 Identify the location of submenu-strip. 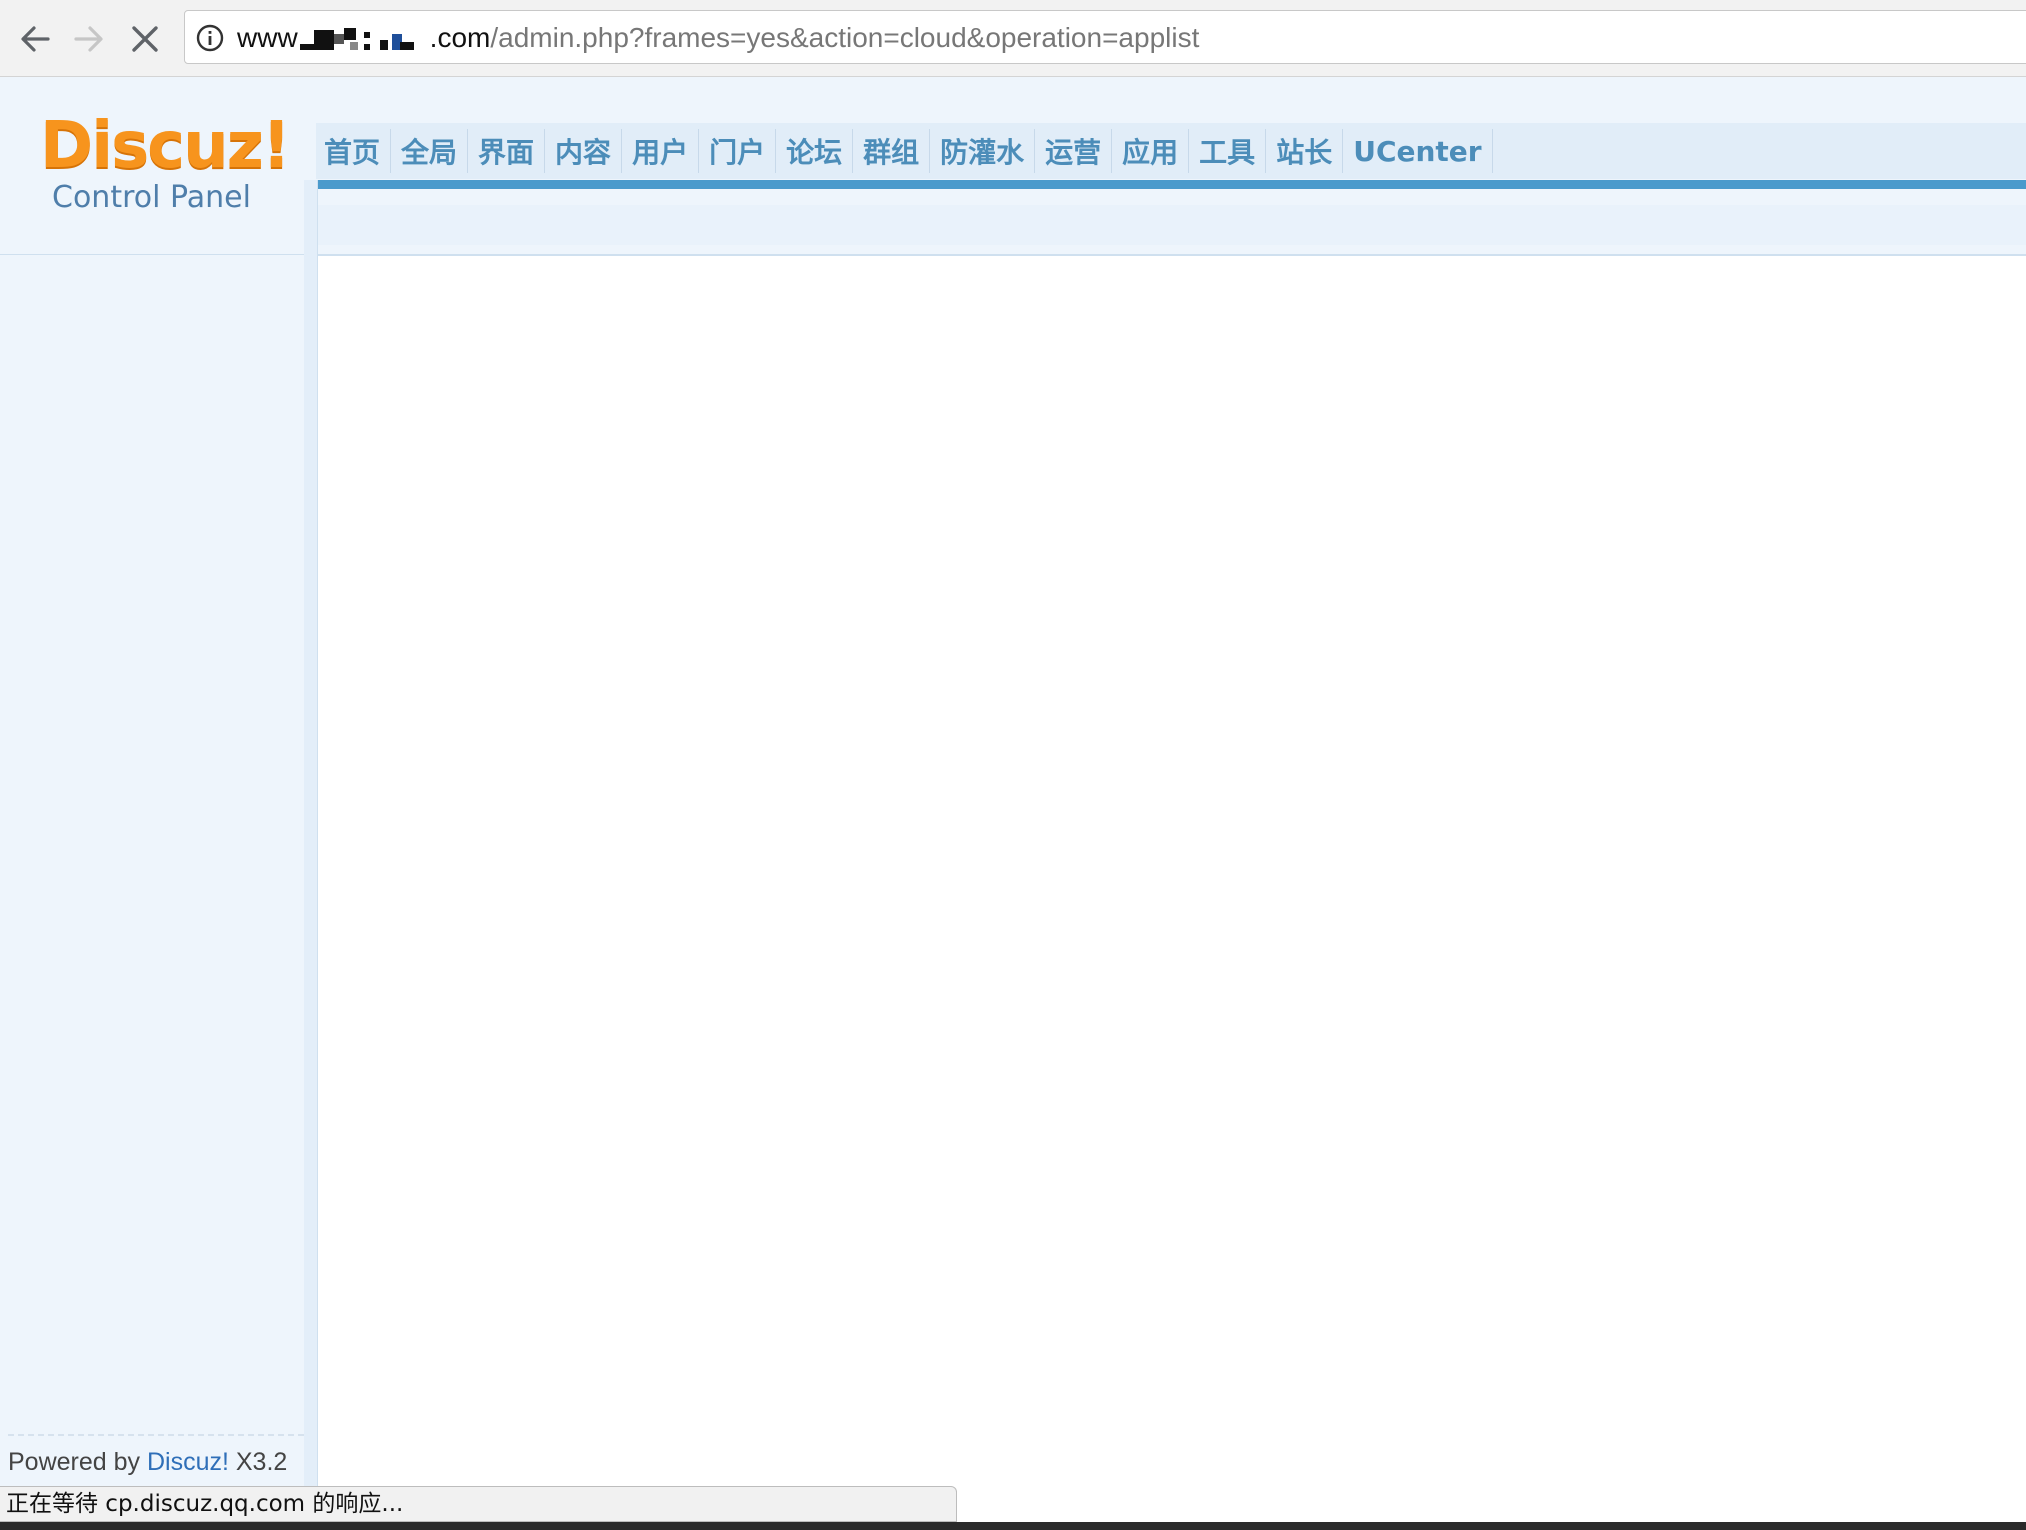
(1172, 225).